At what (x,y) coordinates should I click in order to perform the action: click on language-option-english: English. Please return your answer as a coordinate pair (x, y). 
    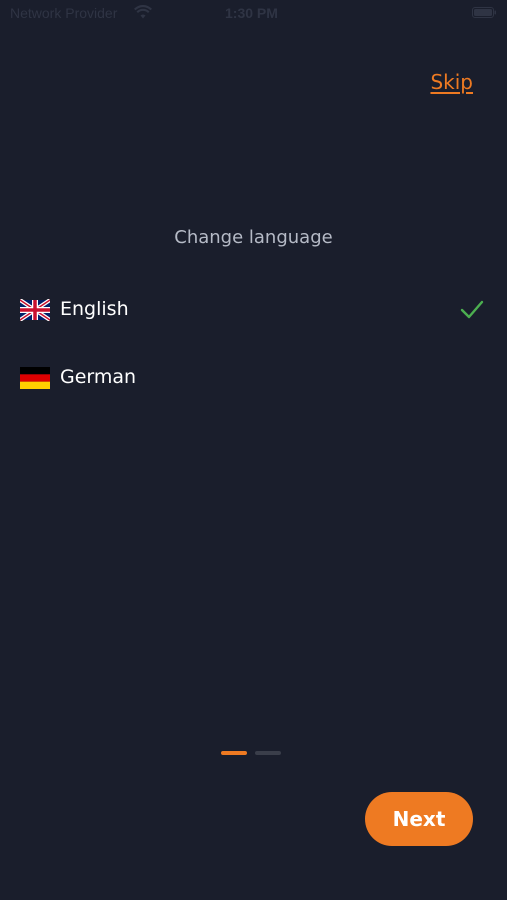
    Looking at the image, I should click on (253, 311).